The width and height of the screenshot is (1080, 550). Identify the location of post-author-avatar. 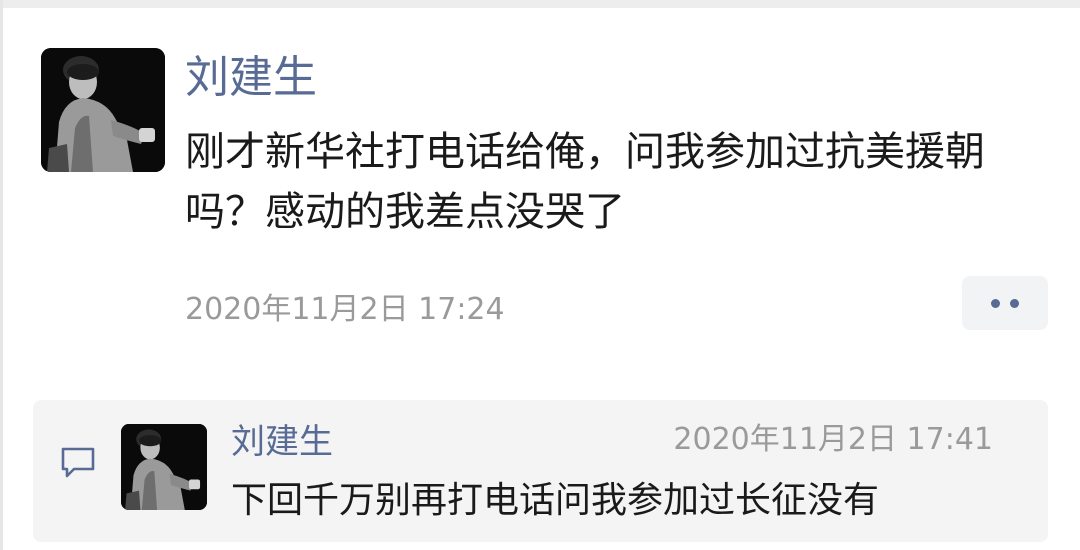
(103, 110).